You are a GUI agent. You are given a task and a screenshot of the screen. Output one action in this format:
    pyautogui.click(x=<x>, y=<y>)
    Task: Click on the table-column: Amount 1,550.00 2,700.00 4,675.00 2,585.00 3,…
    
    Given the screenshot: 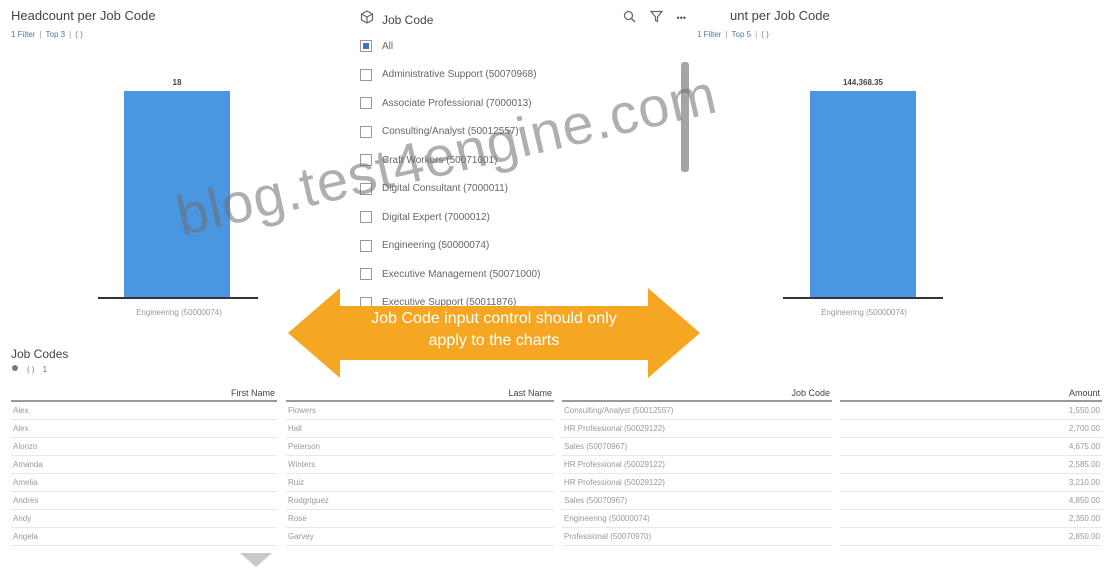 What is the action you would take?
    pyautogui.click(x=971, y=467)
    